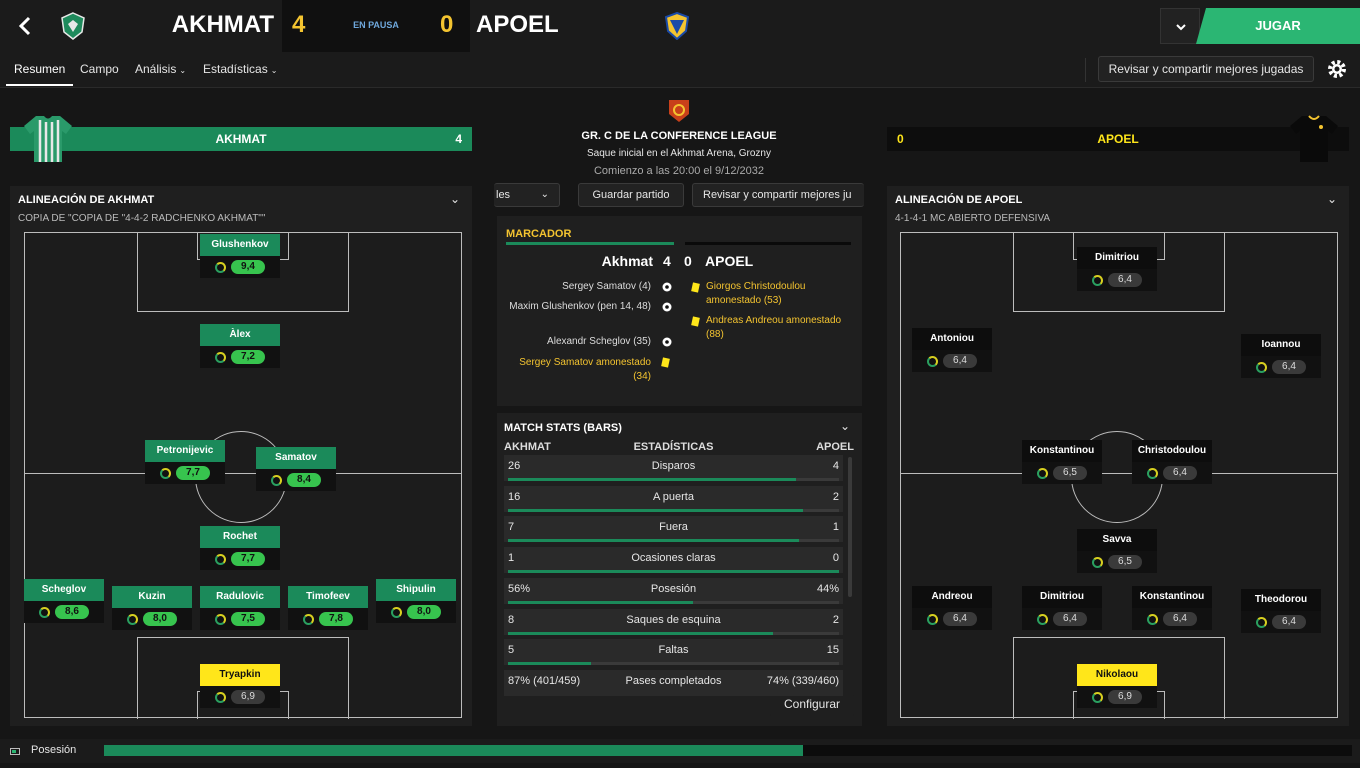 This screenshot has height=768, width=1360. Describe the element at coordinates (776, 328) in the screenshot. I see `away-event: Andreas Andreou amonestado (88)` at that location.